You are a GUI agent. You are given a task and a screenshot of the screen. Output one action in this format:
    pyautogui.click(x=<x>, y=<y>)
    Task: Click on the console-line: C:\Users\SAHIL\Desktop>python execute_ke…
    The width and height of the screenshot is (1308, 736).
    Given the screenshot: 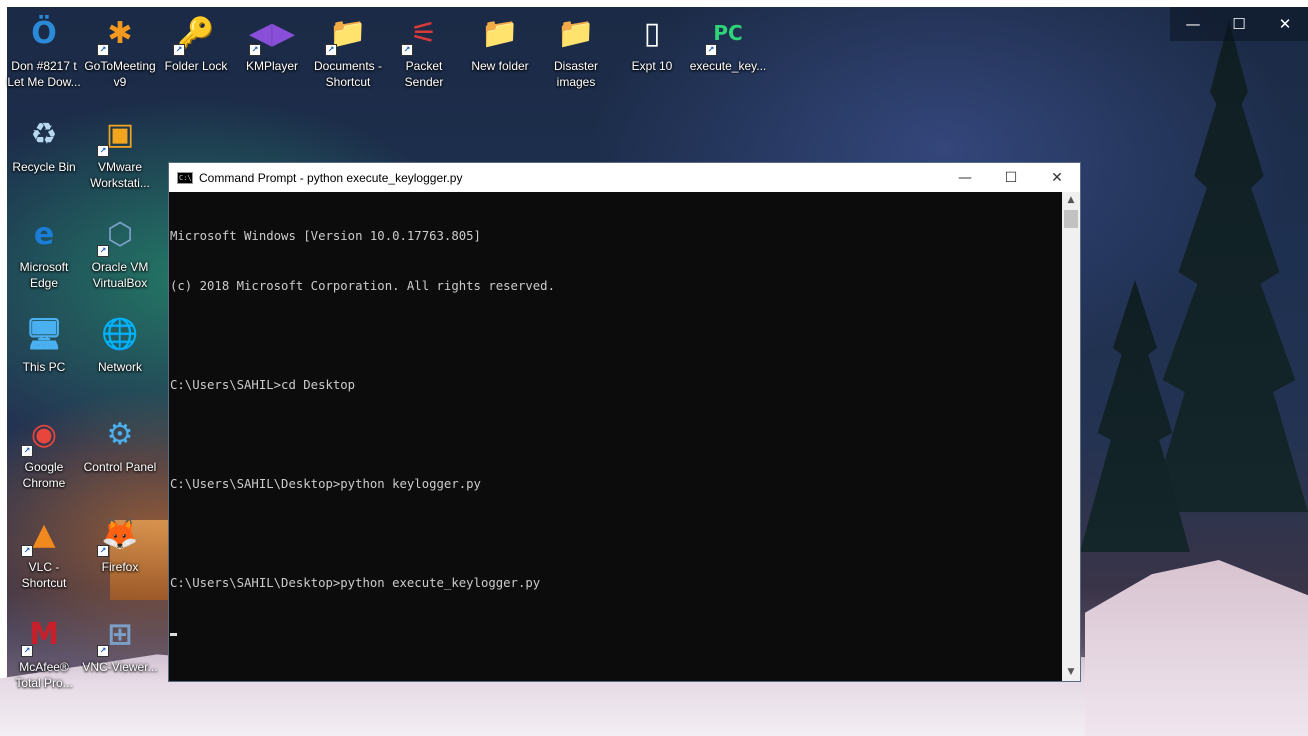 What is the action you would take?
    pyautogui.click(x=355, y=582)
    